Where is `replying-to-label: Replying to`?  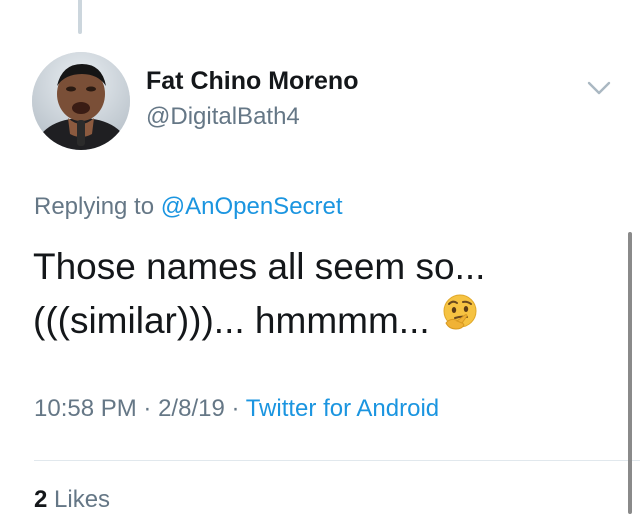
replying-to-label: Replying to is located at coordinates (94, 206).